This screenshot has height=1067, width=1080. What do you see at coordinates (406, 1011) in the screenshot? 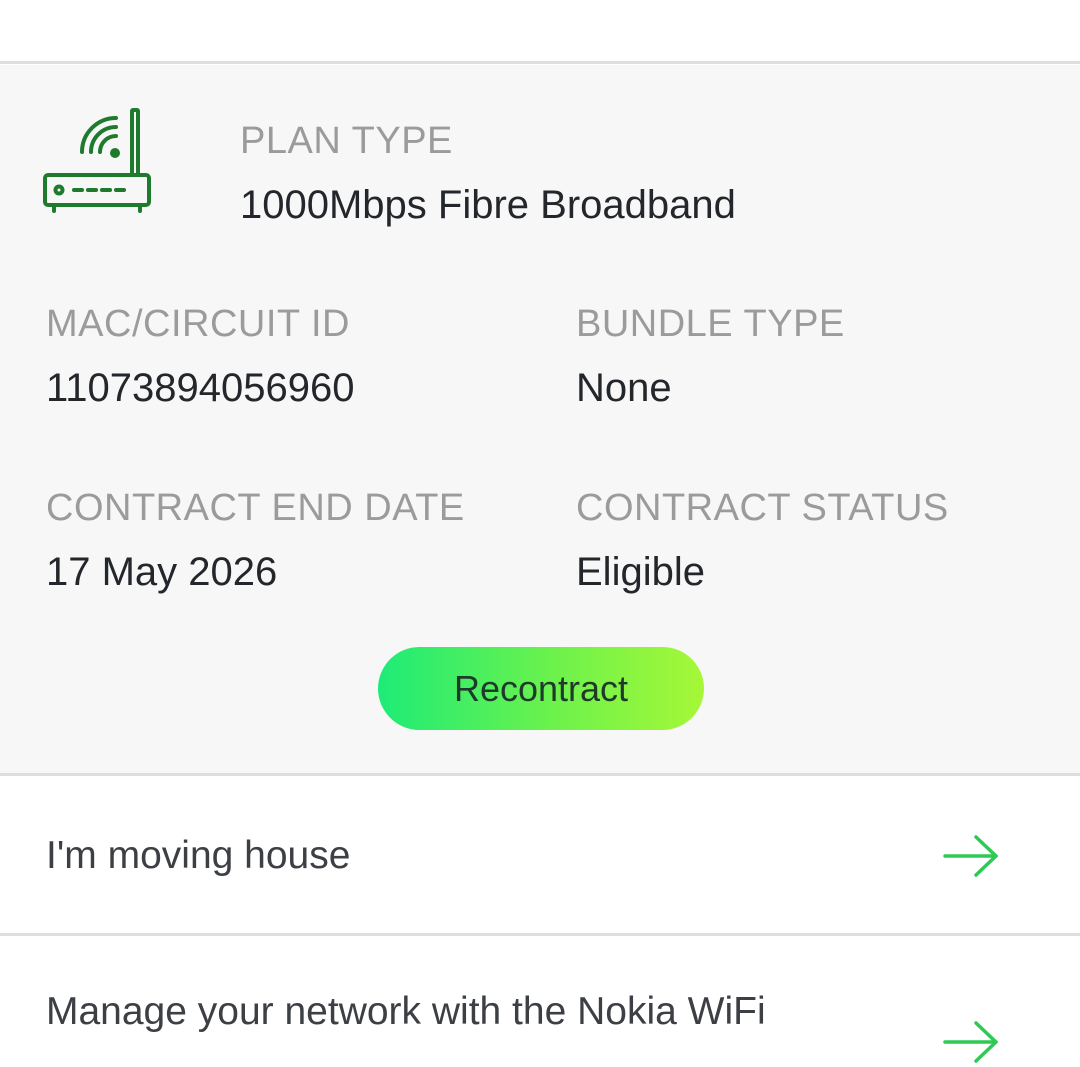
I see `nokia-wifi-label: Manage your network with the Nokia WiFi` at bounding box center [406, 1011].